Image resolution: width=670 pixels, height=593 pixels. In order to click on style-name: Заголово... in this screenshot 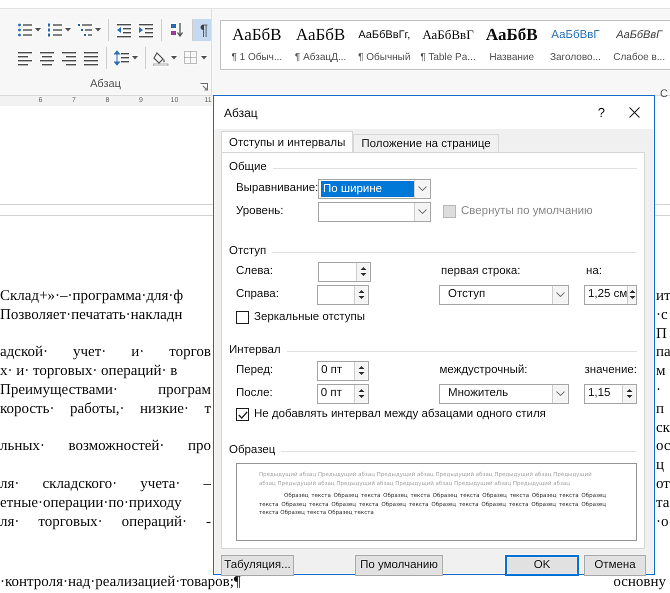, I will do `click(575, 57)`.